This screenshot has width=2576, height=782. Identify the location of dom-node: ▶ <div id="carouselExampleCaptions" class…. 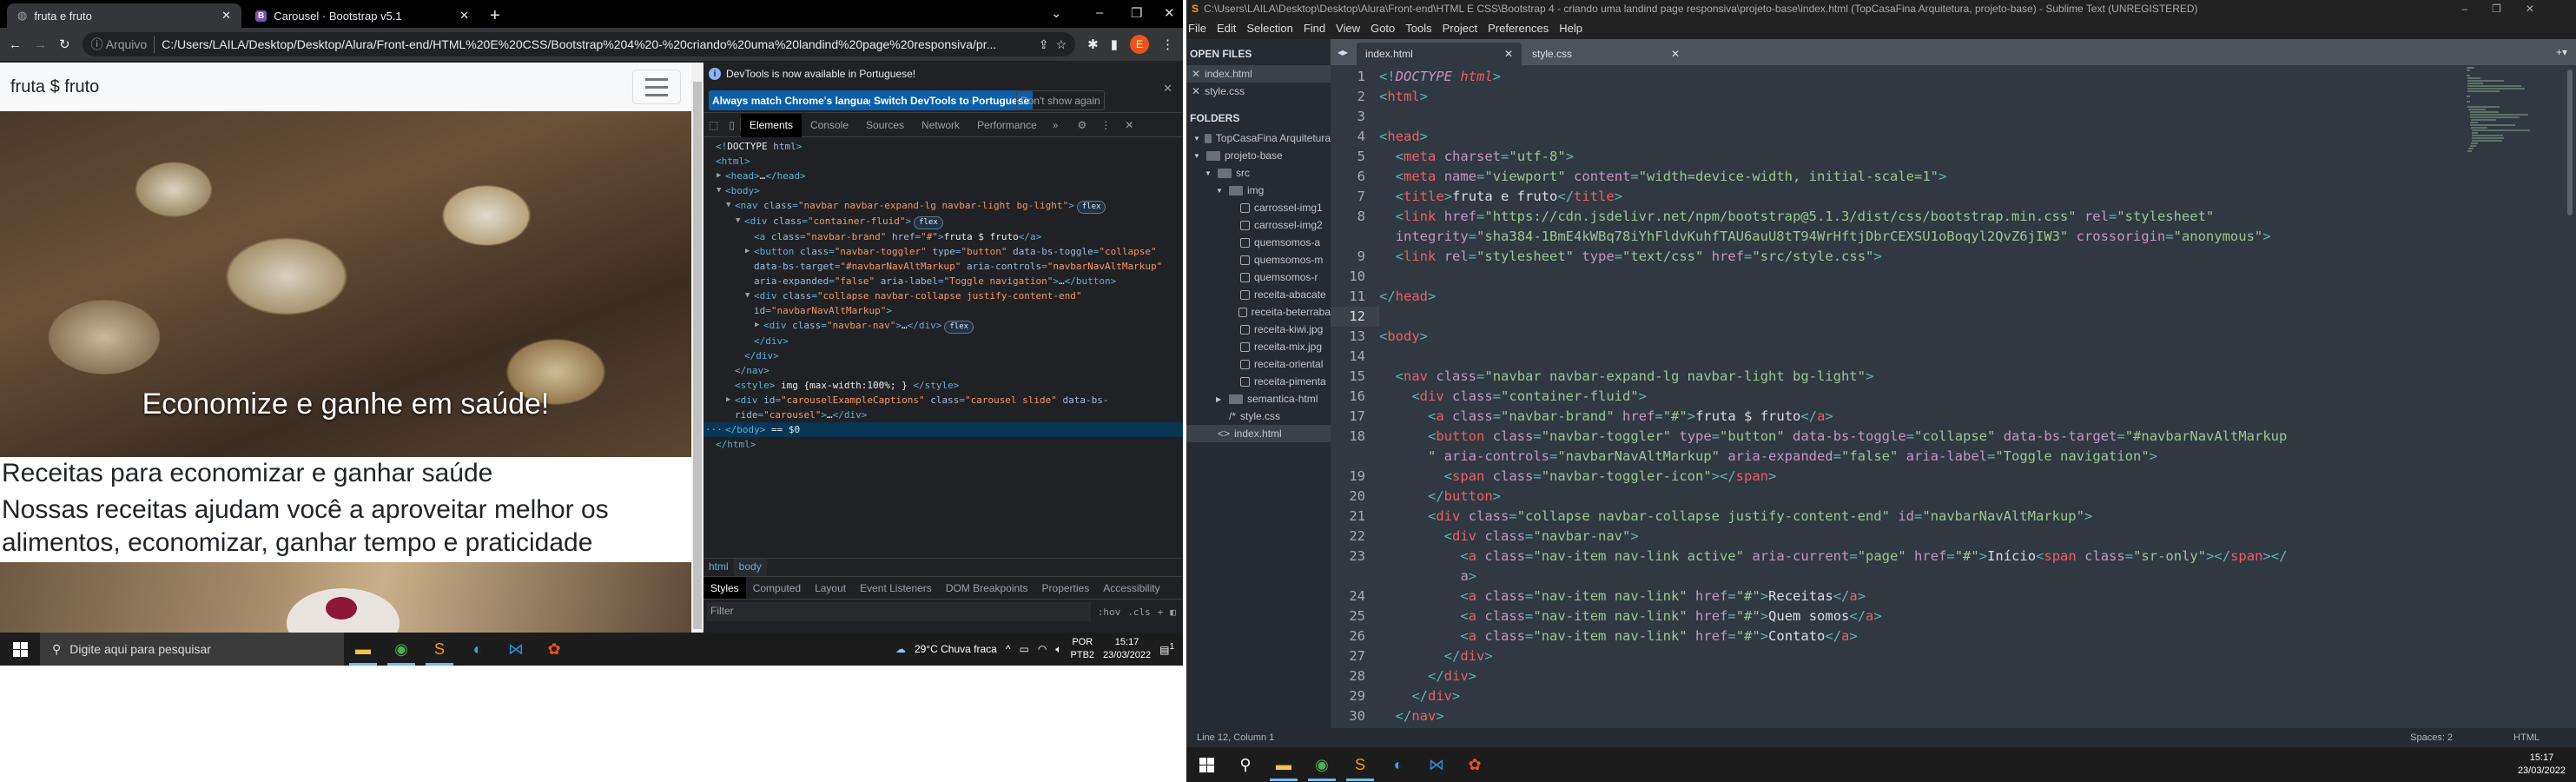
(943, 408).